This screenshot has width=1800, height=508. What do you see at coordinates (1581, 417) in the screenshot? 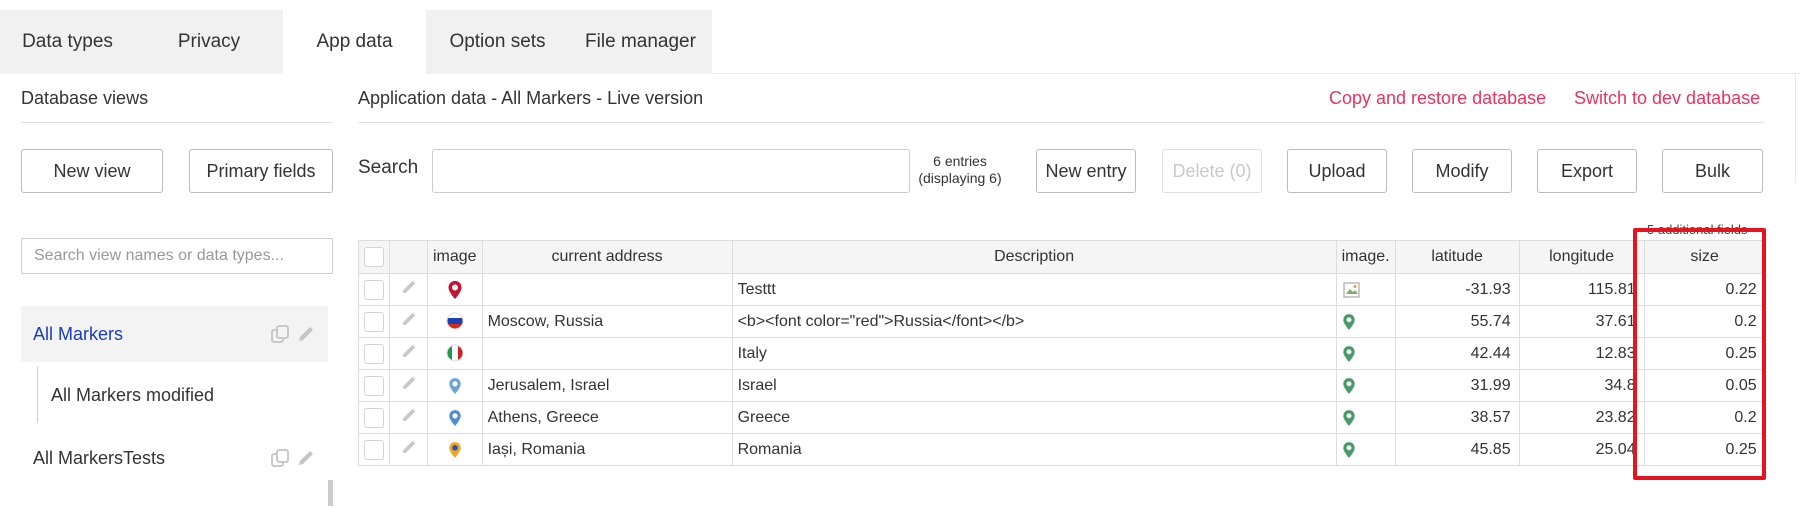
I see `longitude-cell: 23.82` at bounding box center [1581, 417].